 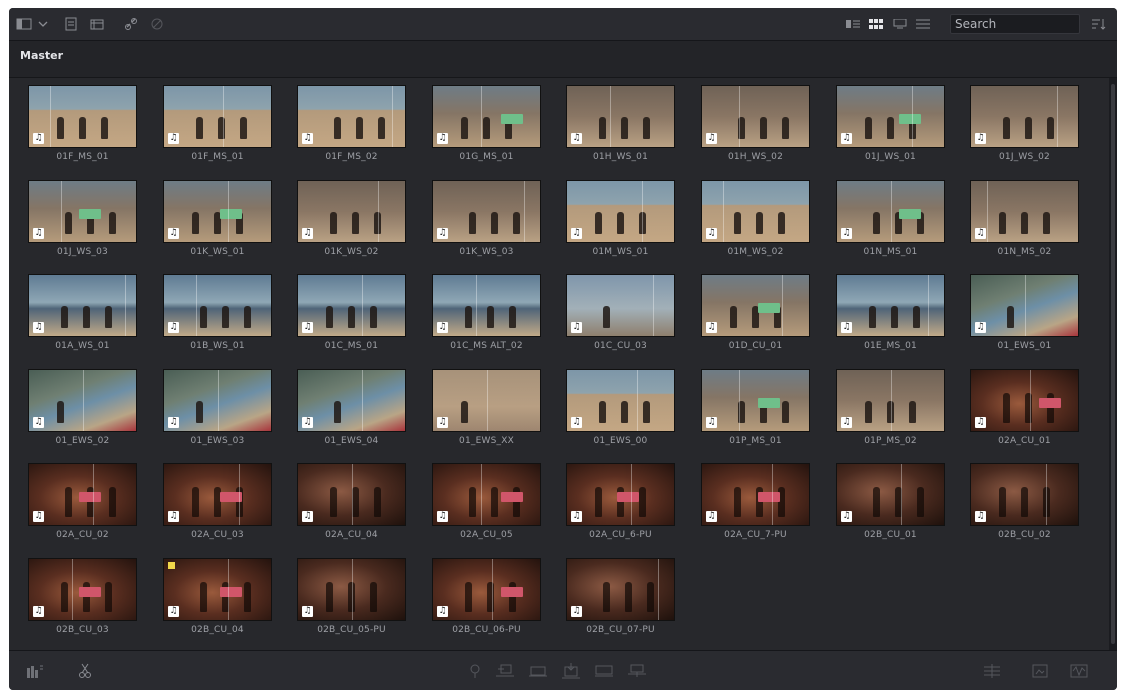 I want to click on clip-item: ♫ 01G_MS_01, so click(x=486, y=125).